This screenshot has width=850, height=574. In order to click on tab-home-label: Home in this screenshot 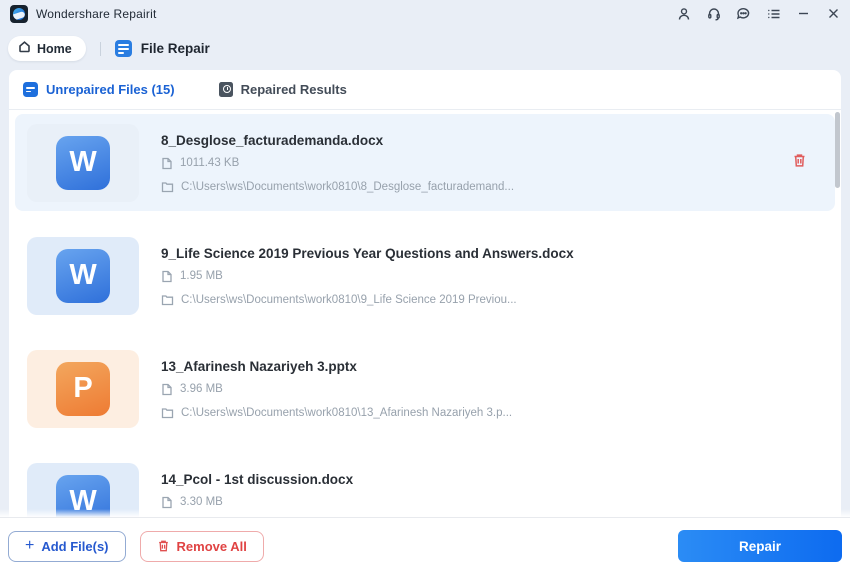, I will do `click(54, 48)`.